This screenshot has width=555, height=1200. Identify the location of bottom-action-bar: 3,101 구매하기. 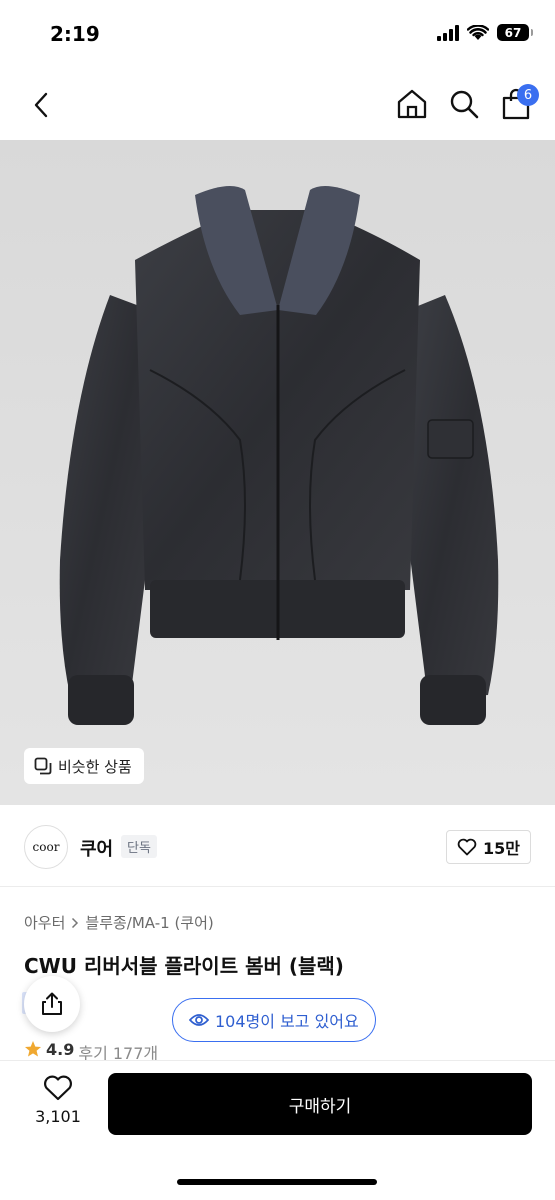
(277, 1130).